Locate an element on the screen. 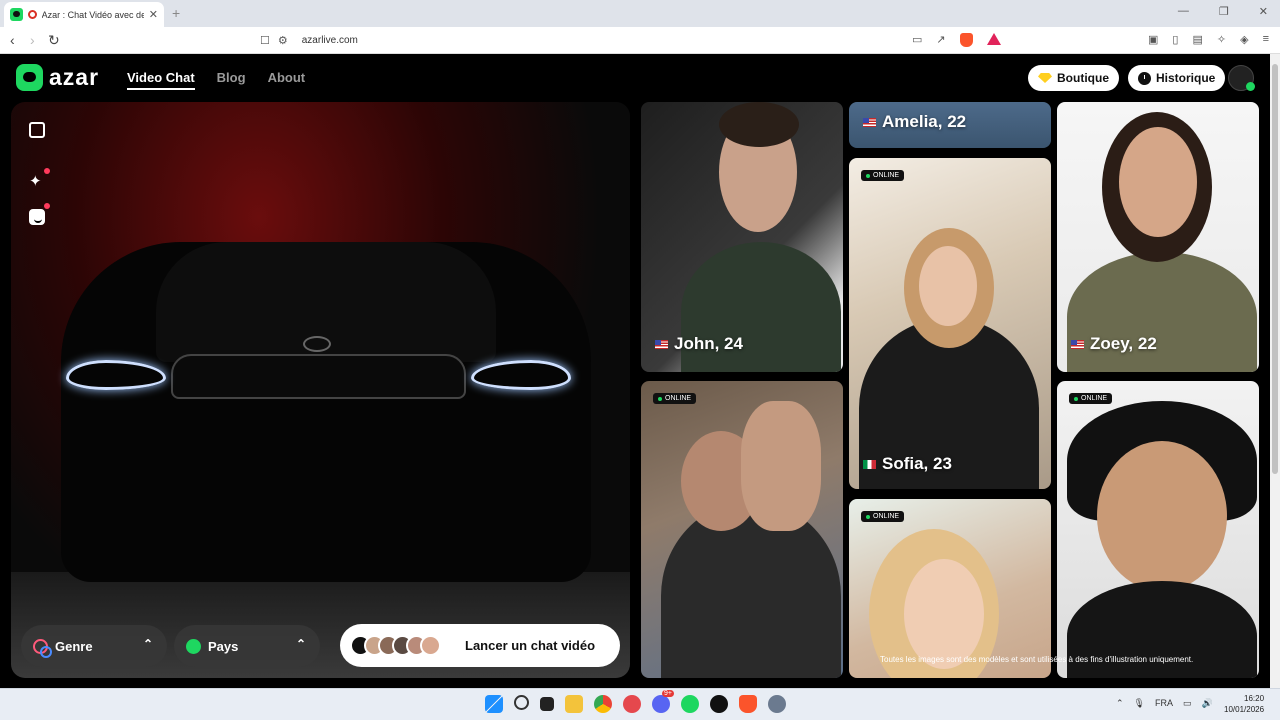 The height and width of the screenshot is (720, 1280). new-tab-button: + is located at coordinates (176, 13).